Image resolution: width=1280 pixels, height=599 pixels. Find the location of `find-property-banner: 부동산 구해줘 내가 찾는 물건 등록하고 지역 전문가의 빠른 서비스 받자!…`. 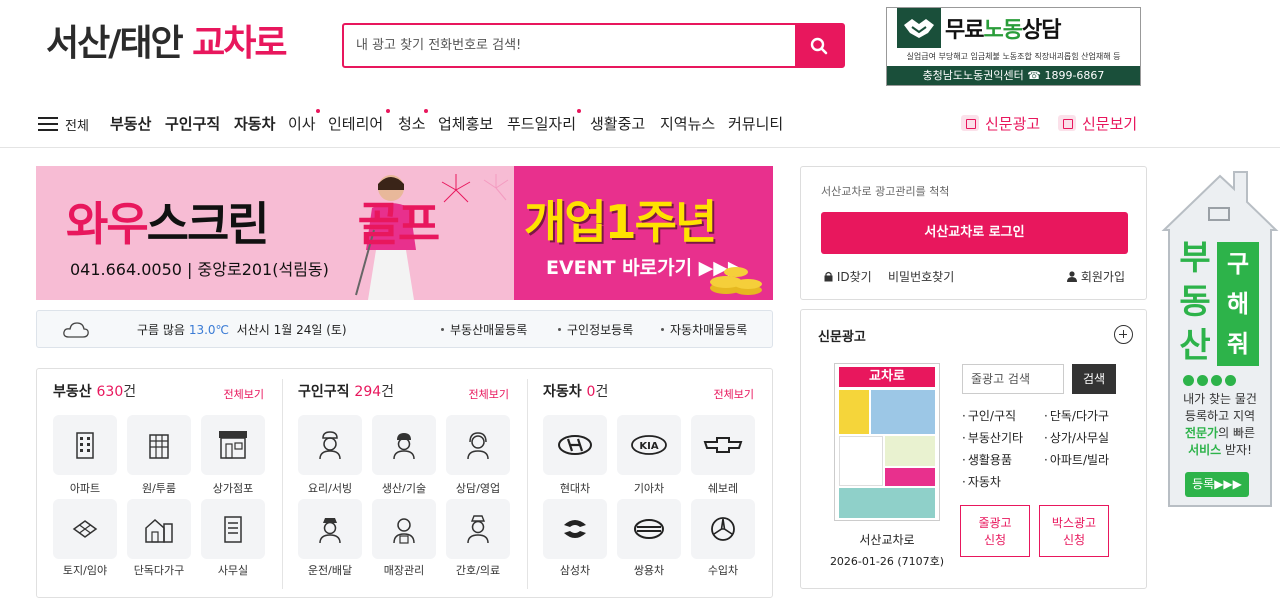

find-property-banner: 부동산 구해줘 내가 찾는 물건 등록하고 지역 전문가의 빠른 서비스 받자!… is located at coordinates (1220, 339).